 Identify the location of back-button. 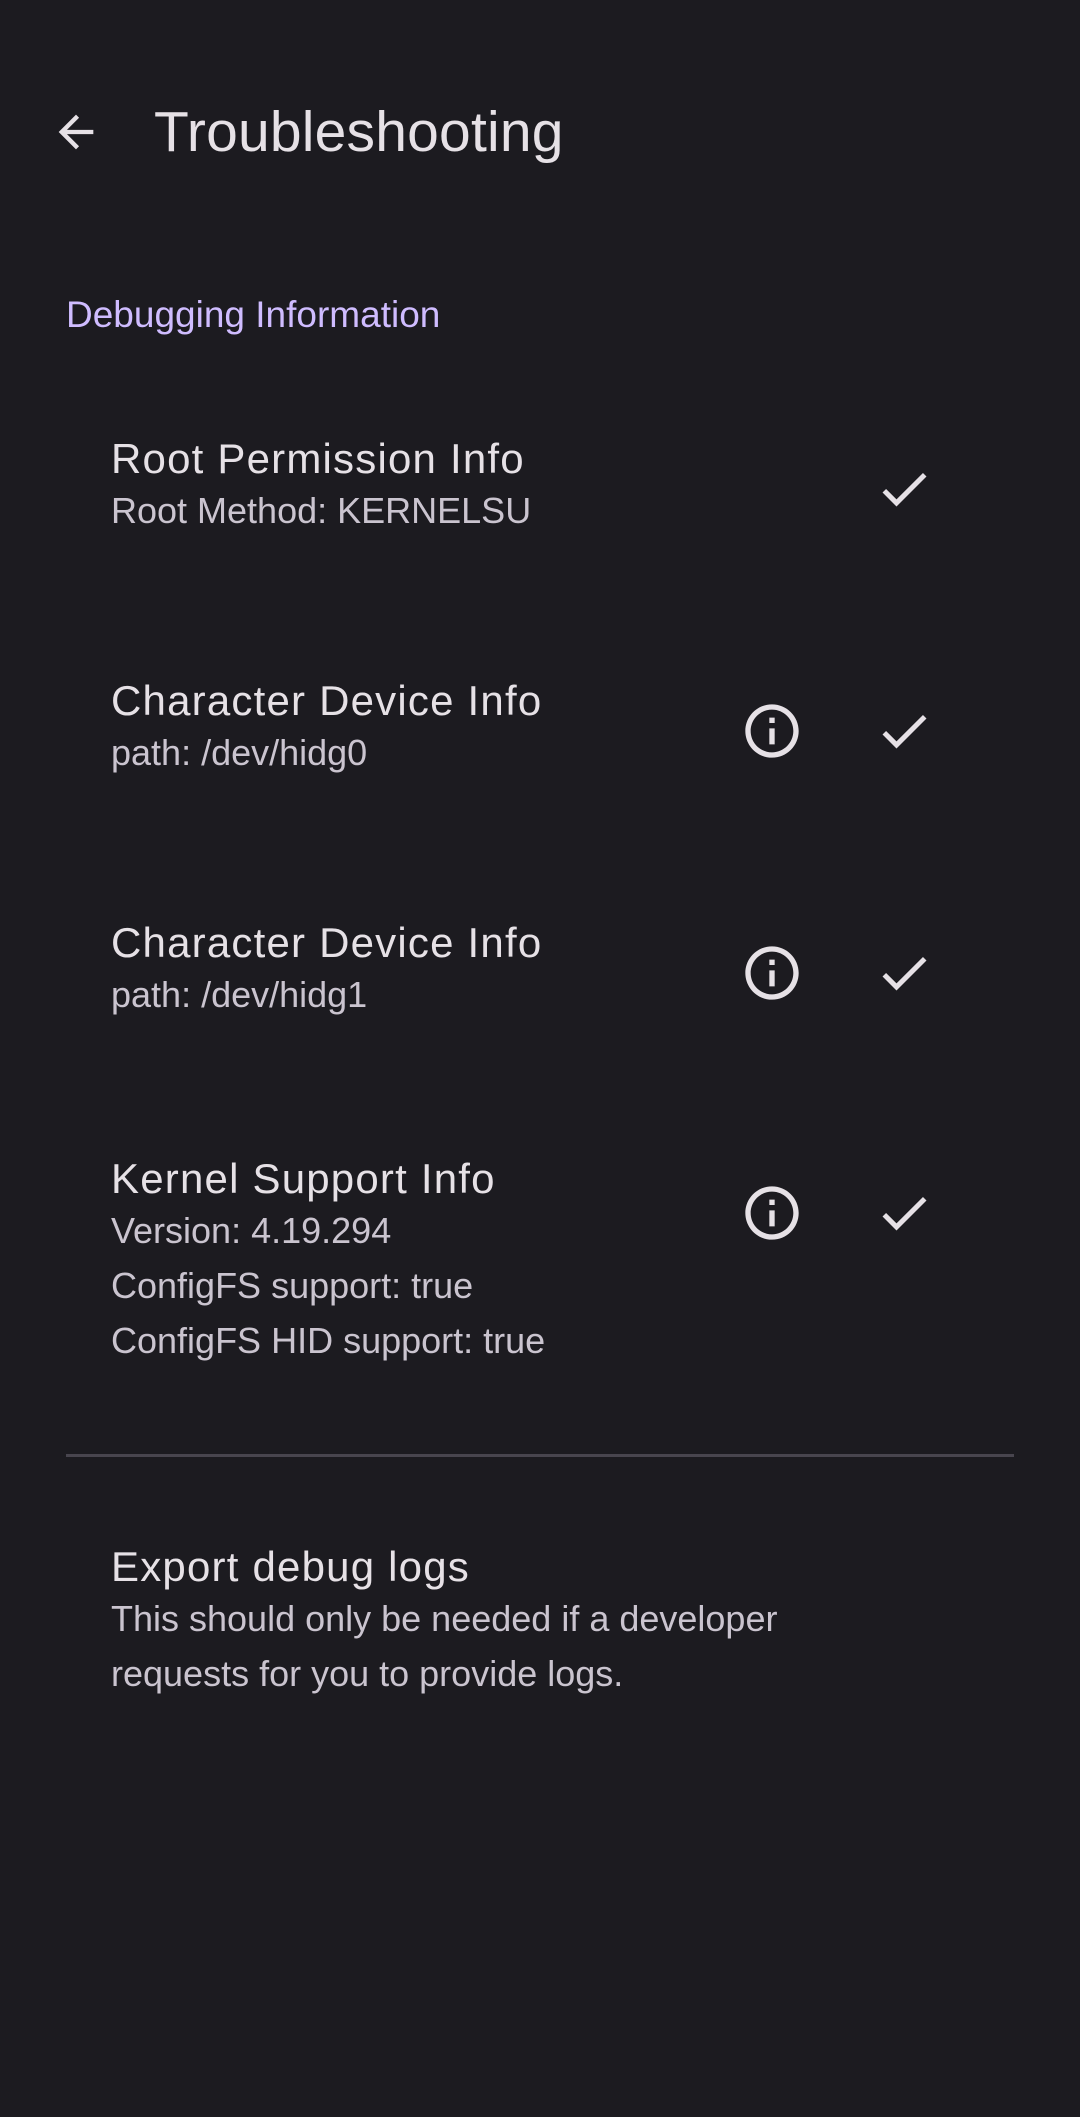
(76, 132).